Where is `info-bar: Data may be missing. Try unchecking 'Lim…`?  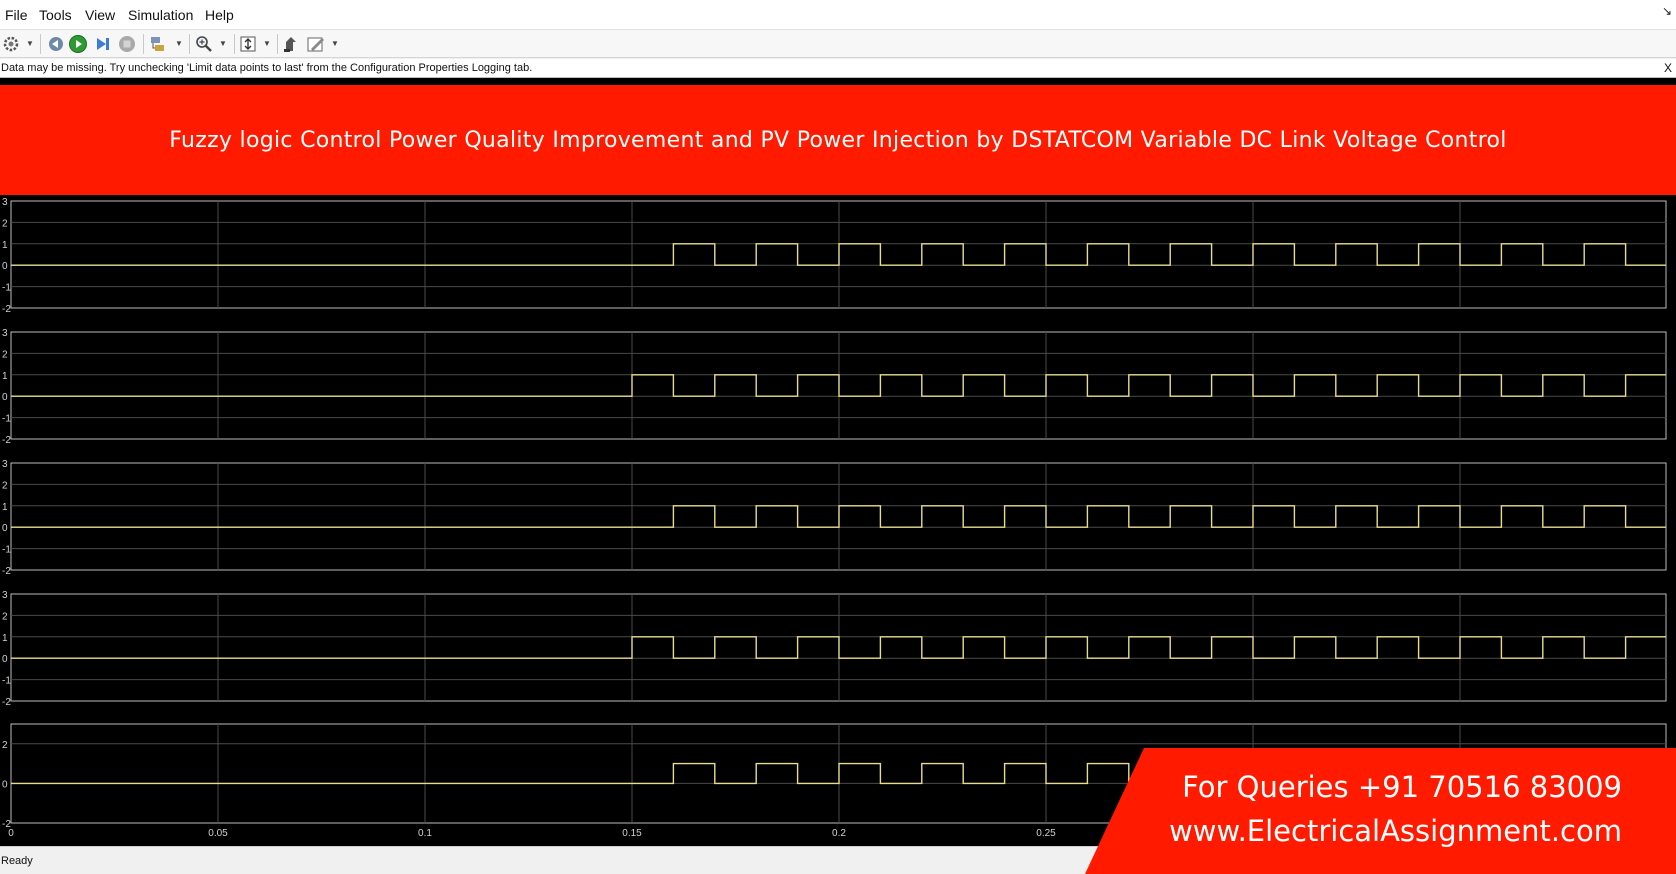
info-bar: Data may be missing. Try unchecking 'Lim… is located at coordinates (838, 68).